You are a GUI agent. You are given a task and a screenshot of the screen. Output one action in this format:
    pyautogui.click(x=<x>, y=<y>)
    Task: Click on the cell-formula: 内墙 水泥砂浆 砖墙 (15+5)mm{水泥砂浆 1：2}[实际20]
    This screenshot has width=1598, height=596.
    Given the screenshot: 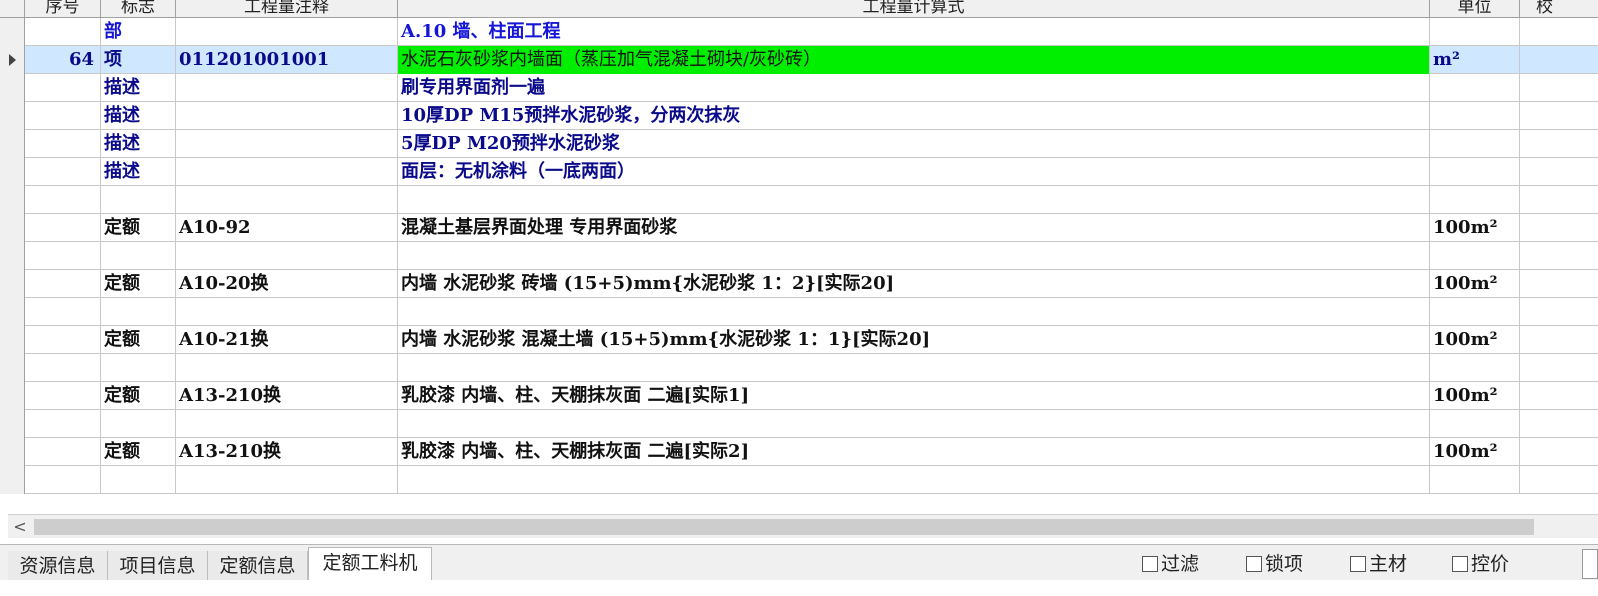 What is the action you would take?
    pyautogui.click(x=914, y=284)
    